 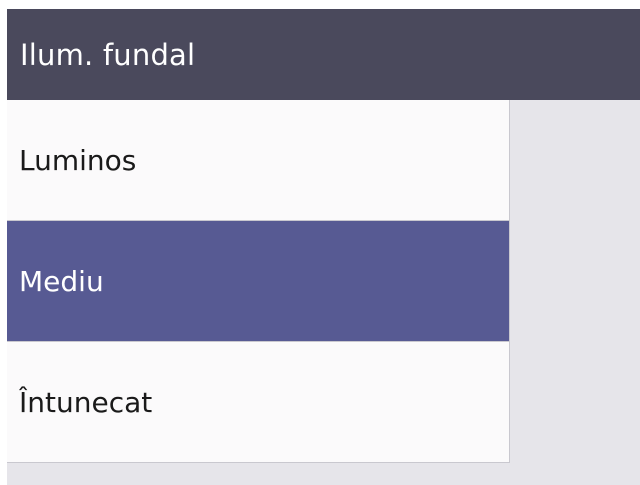 What do you see at coordinates (86, 402) in the screenshot?
I see `option-label: Întunecat` at bounding box center [86, 402].